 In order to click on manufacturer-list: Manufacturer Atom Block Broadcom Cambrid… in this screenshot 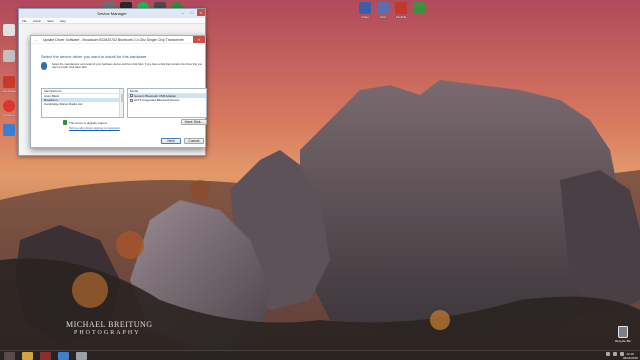, I will do `click(82, 103)`.